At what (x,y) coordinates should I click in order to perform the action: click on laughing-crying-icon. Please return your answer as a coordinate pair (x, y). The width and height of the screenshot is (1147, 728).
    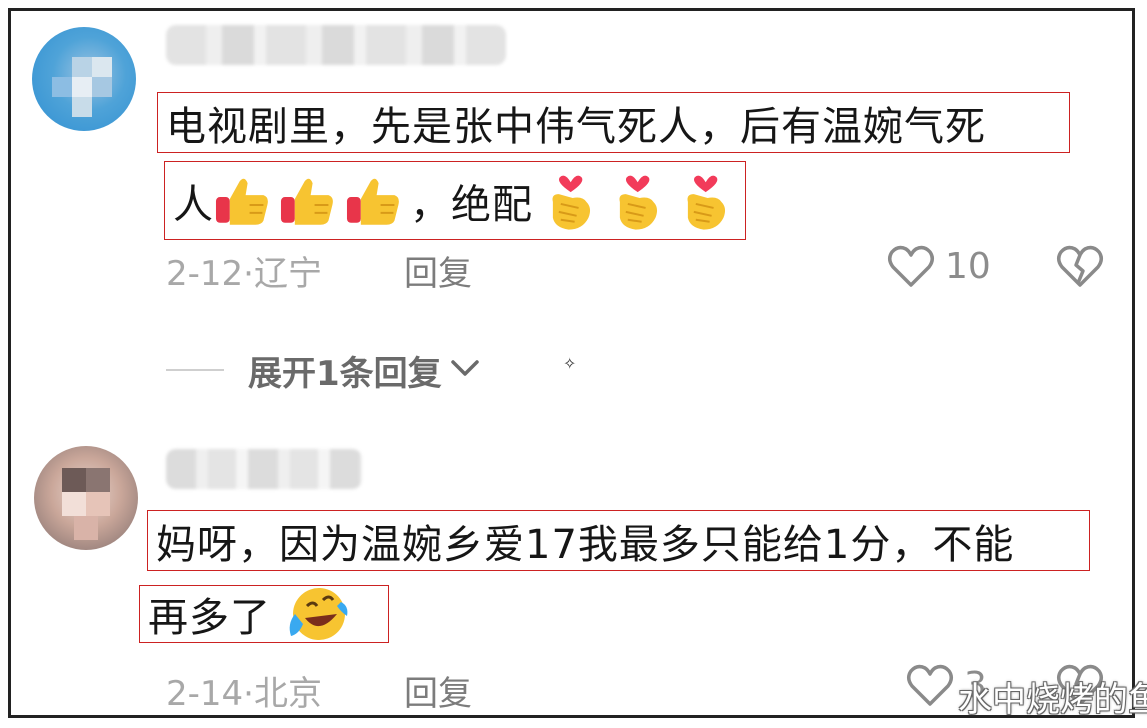
    Looking at the image, I should click on (317, 614).